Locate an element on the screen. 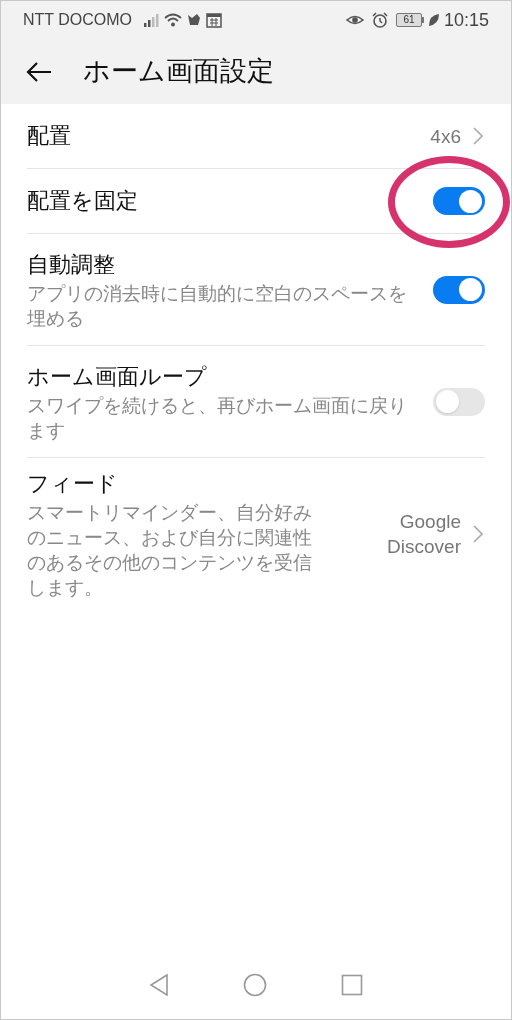 Image resolution: width=512 pixels, height=1020 pixels. eye-icon is located at coordinates (354, 20).